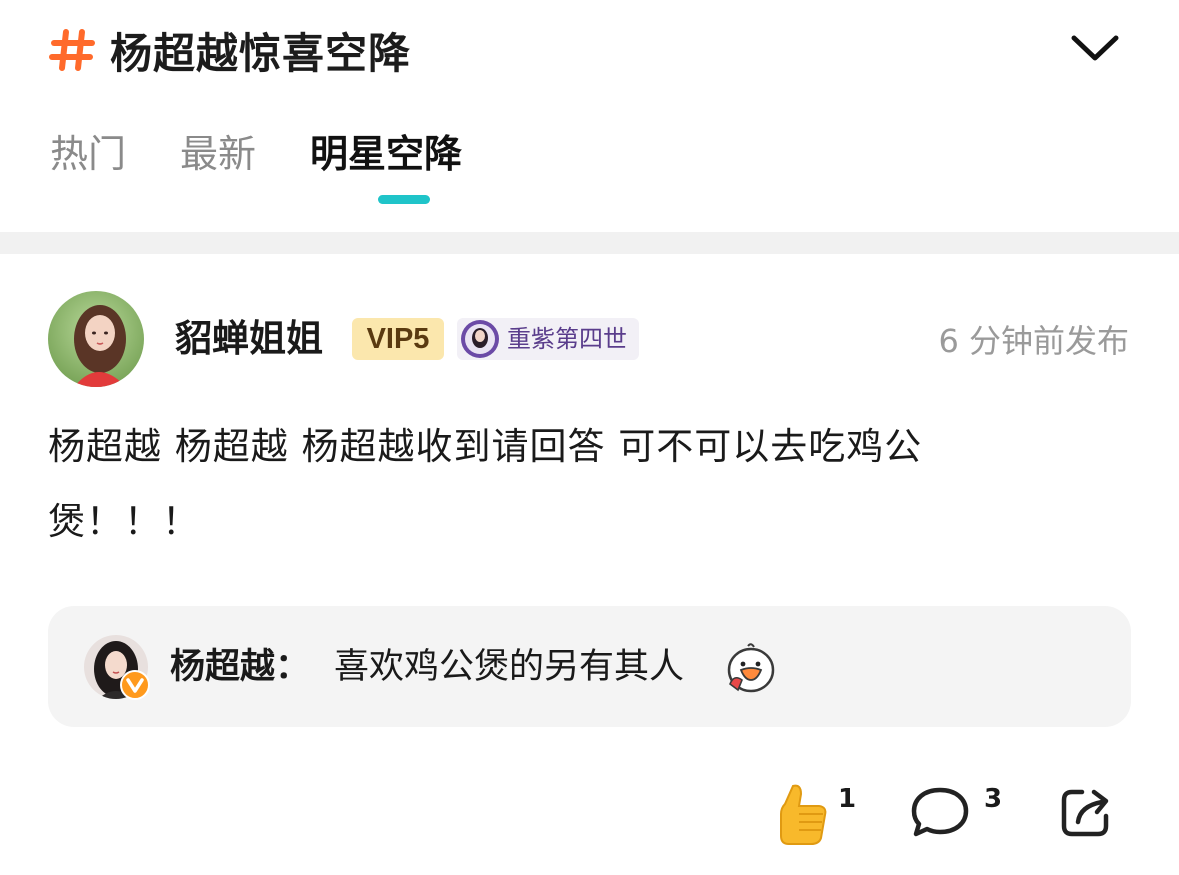 The width and height of the screenshot is (1179, 875). I want to click on topic-title-row: 杨超越惊喜空降, so click(229, 50).